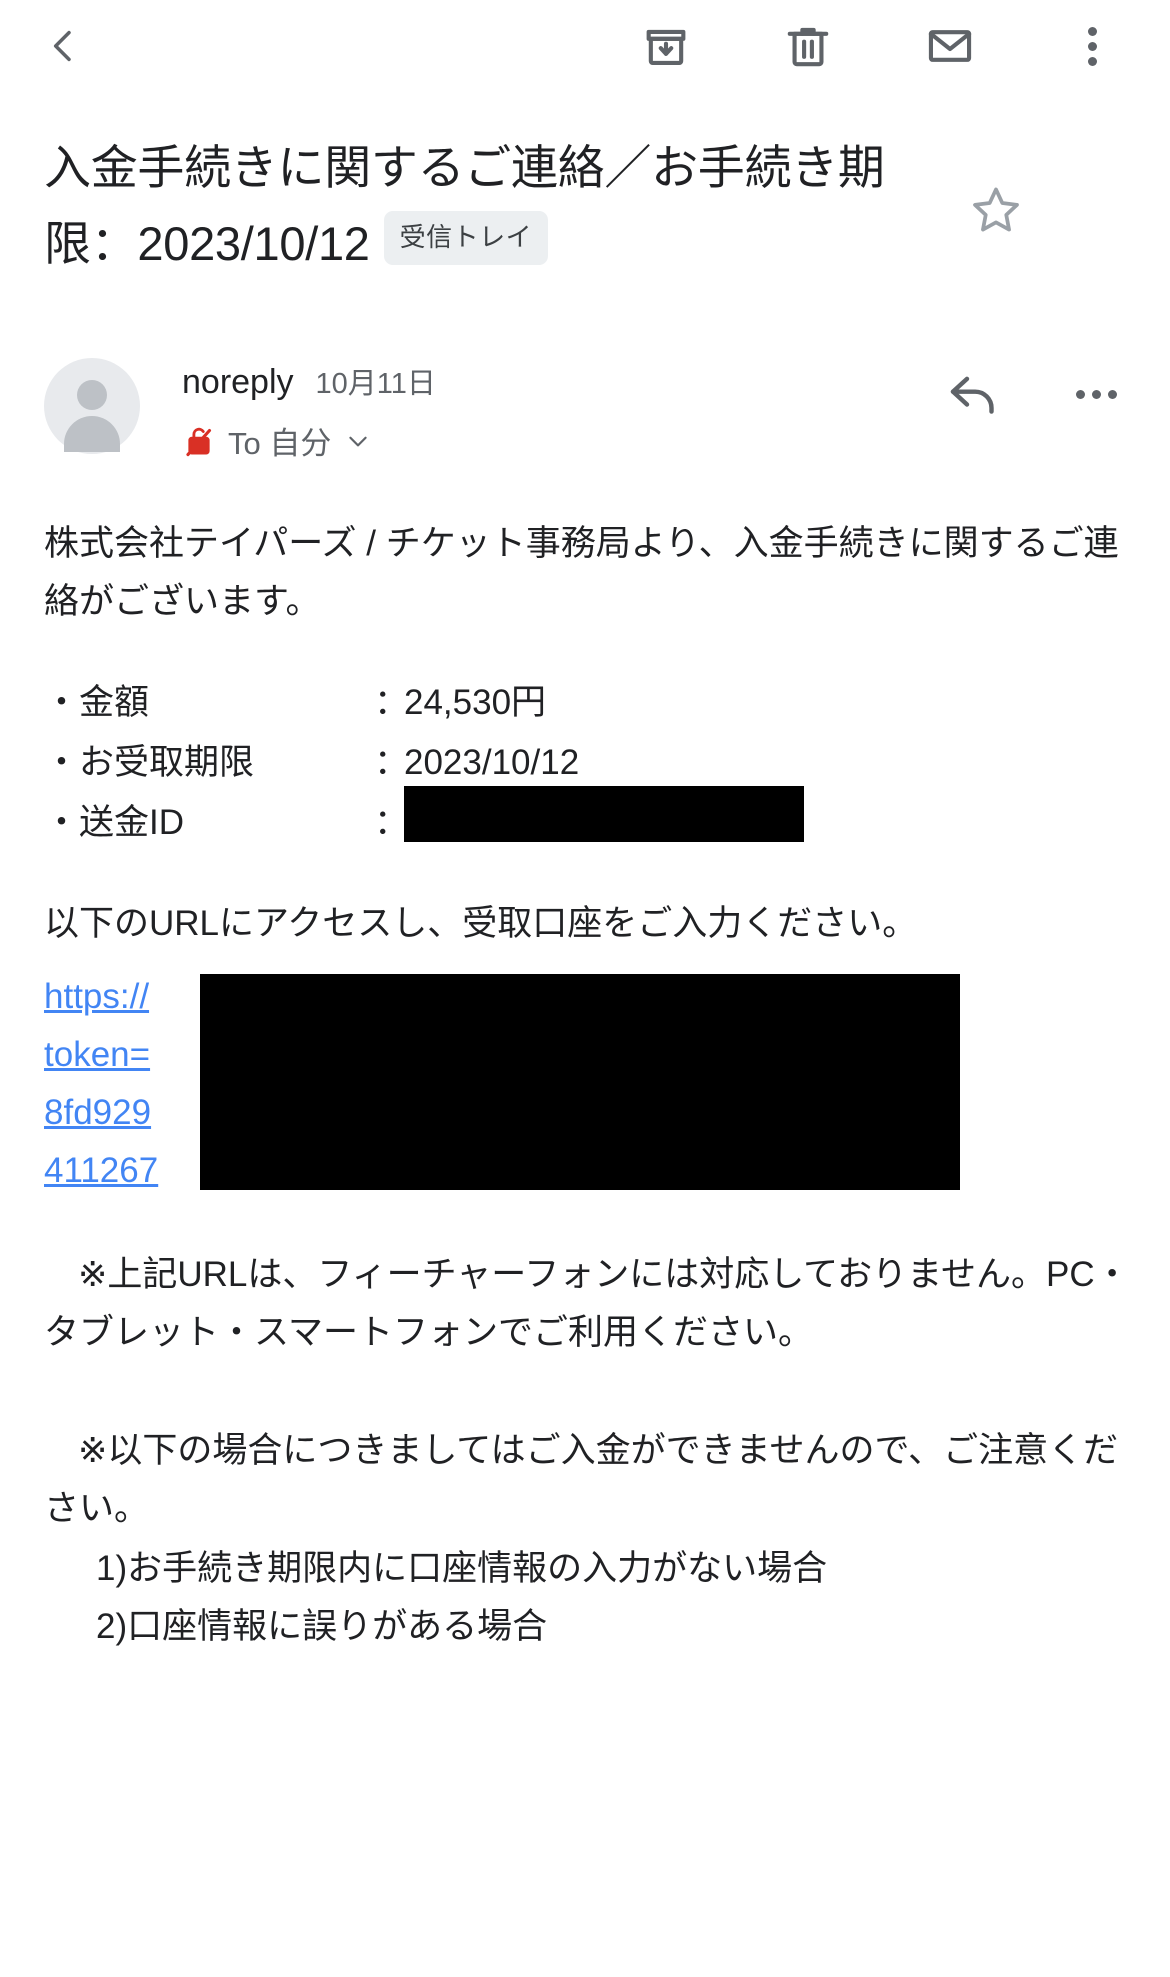 The height and width of the screenshot is (1977, 1170). Describe the element at coordinates (564, 440) in the screenshot. I see `recipient-row: To 自分` at that location.